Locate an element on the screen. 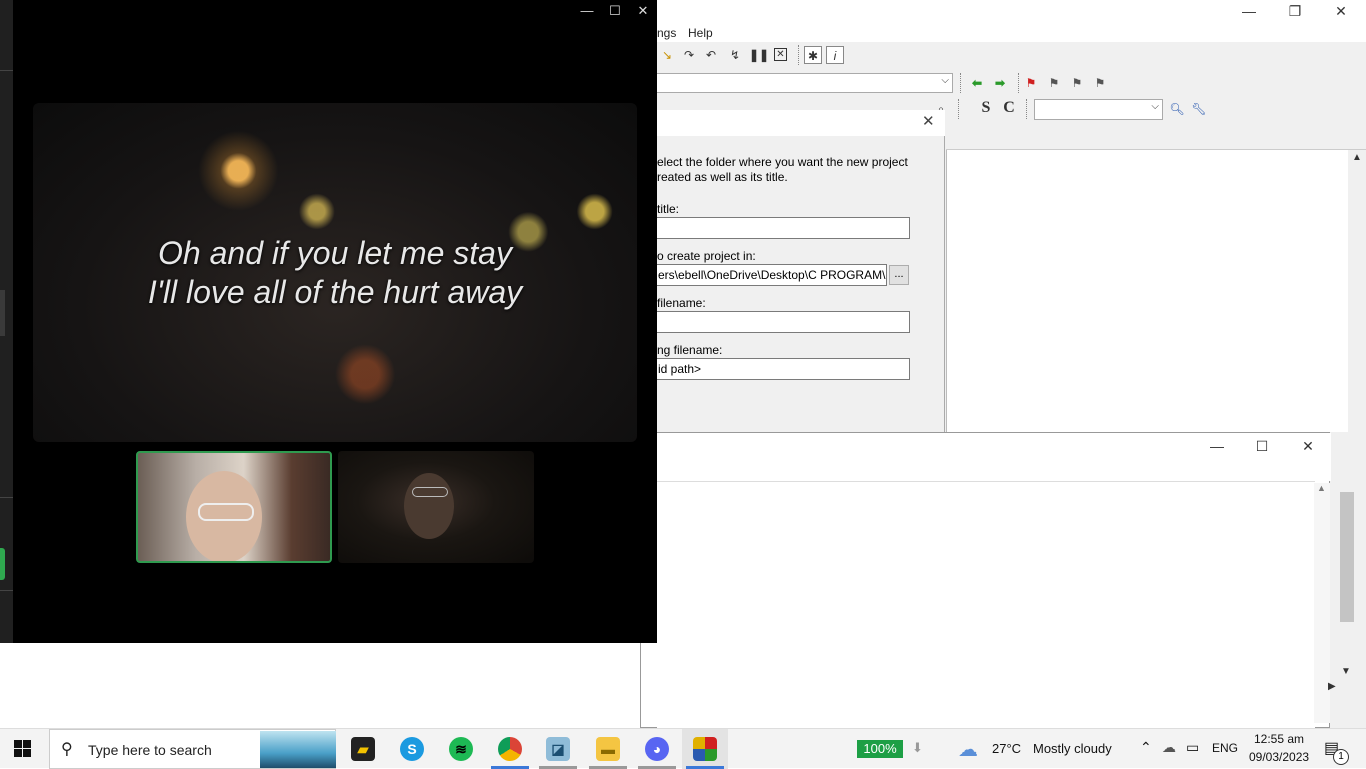 Image resolution: width=1366 pixels, height=769 pixels. console-titlebar: — ☐ ✕ is located at coordinates (986, 457).